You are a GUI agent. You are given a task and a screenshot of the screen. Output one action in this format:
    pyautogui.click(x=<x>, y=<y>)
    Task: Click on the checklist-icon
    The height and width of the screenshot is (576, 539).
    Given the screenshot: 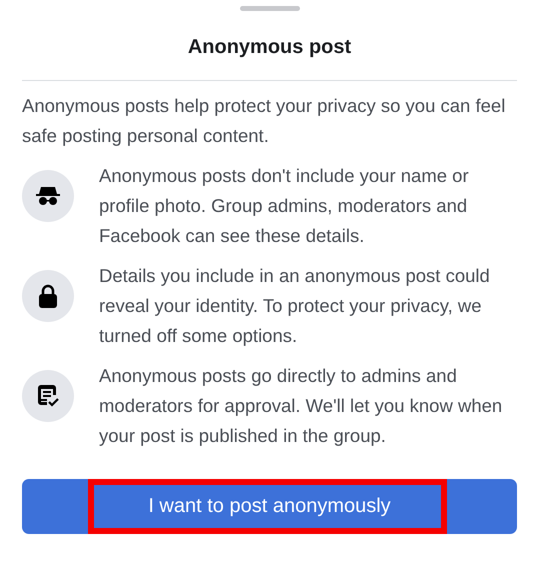 What is the action you would take?
    pyautogui.click(x=48, y=396)
    